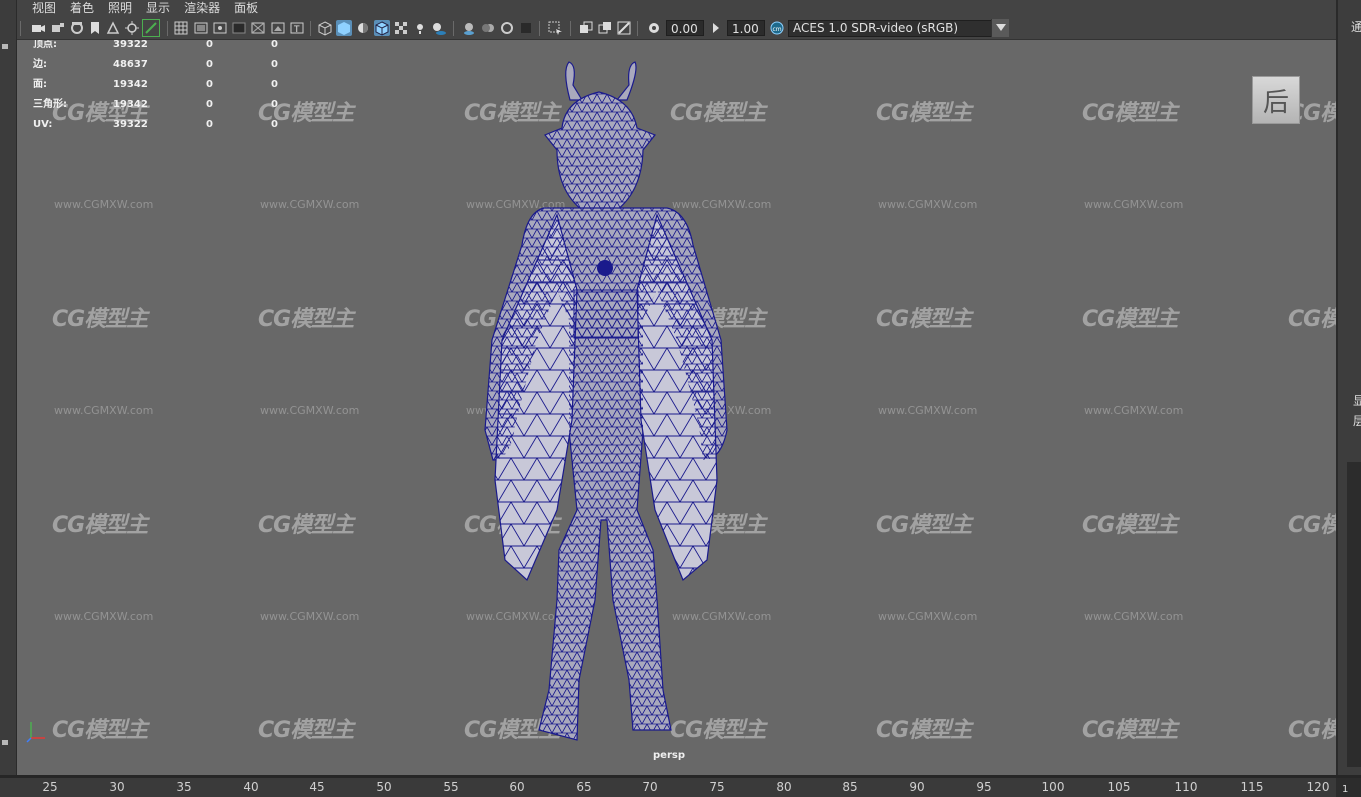  What do you see at coordinates (113, 28) in the screenshot?
I see `image-plane-icon` at bounding box center [113, 28].